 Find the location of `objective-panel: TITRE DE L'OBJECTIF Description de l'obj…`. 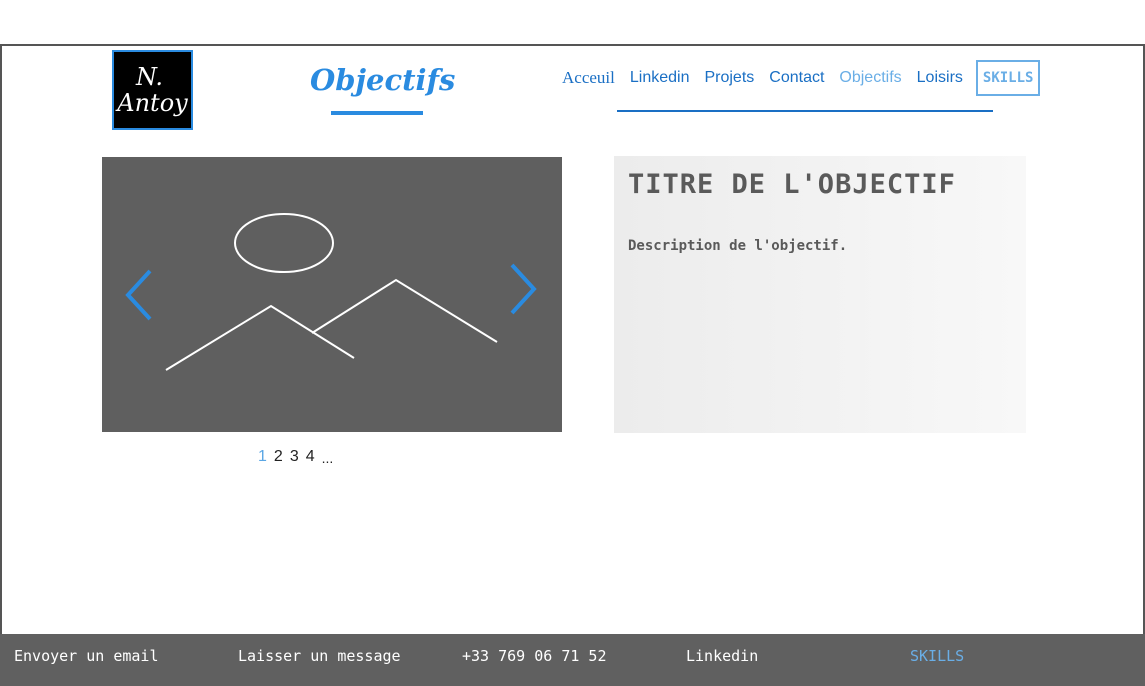

objective-panel: TITRE DE L'OBJECTIF Description de l'obj… is located at coordinates (820, 294).